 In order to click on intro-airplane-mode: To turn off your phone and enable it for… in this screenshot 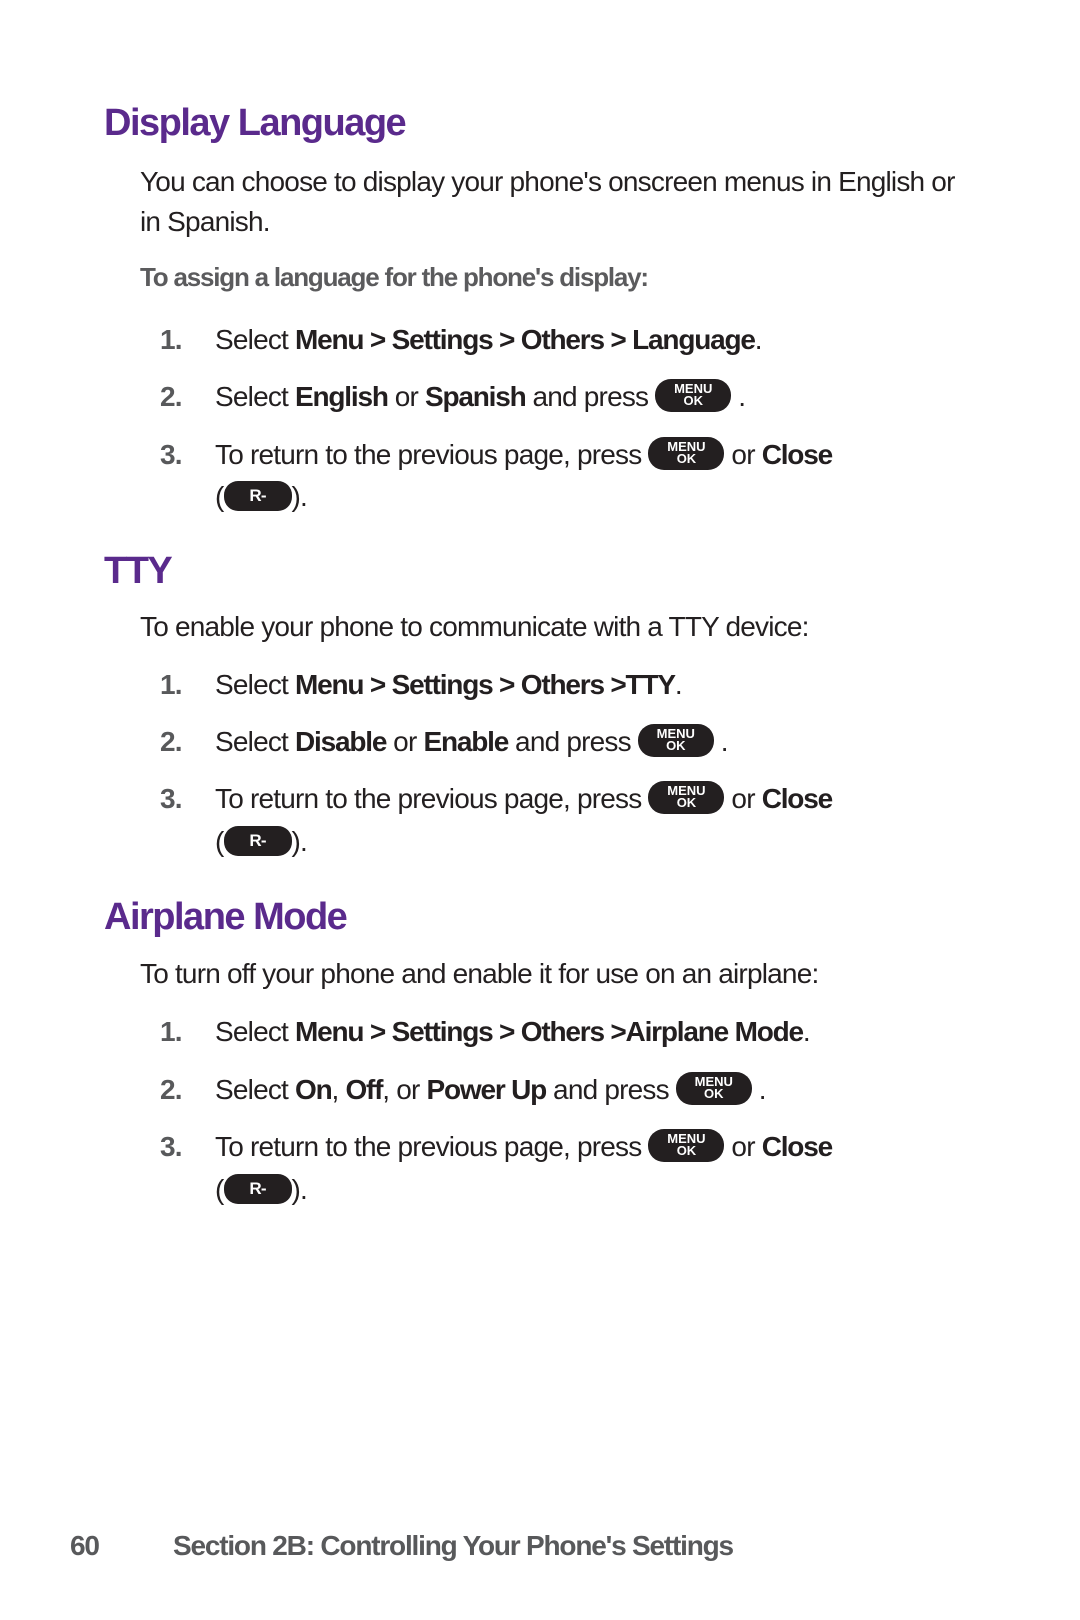, I will do `click(479, 973)`.